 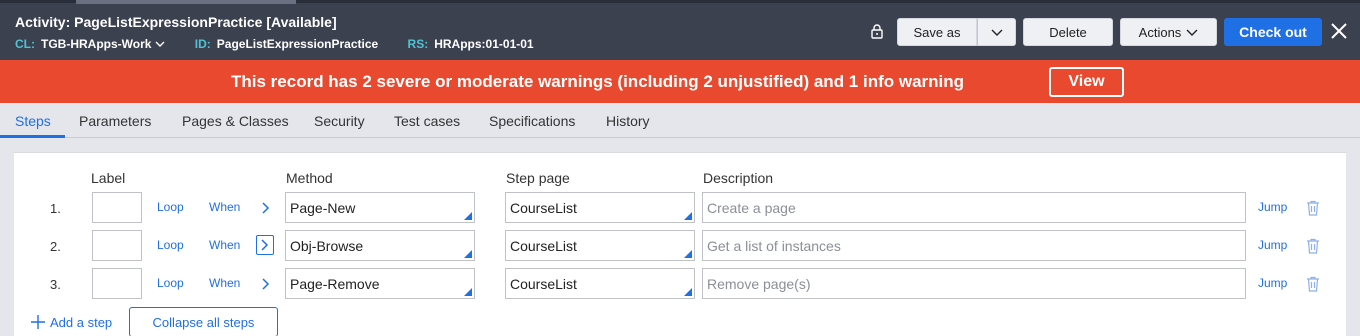 What do you see at coordinates (427, 121) in the screenshot?
I see `tab-test-cases: Test cases` at bounding box center [427, 121].